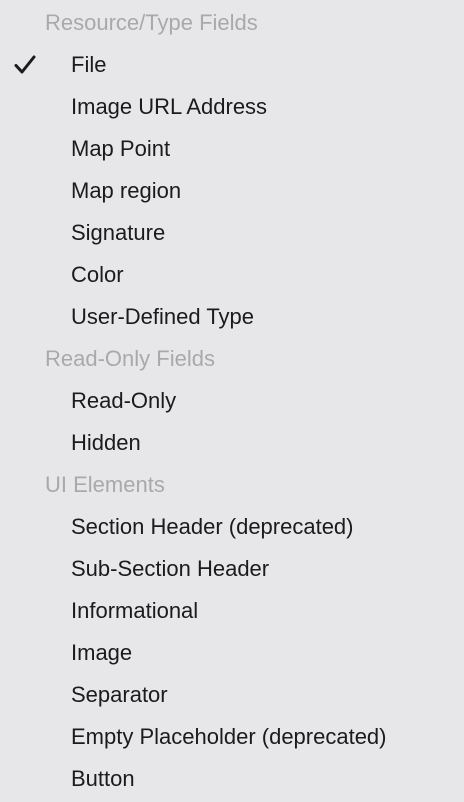  I want to click on menu-item-hidden: Hidden, so click(232, 443).